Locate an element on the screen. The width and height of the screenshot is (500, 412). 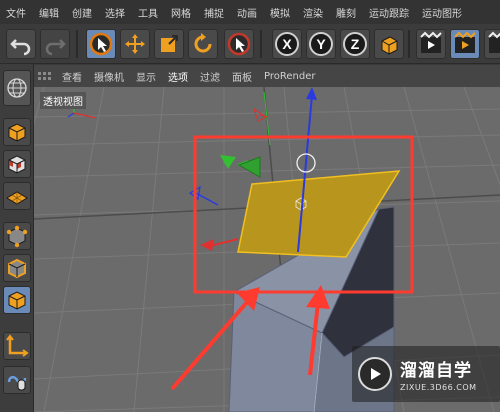
points-cube-icon is located at coordinates (17, 236).